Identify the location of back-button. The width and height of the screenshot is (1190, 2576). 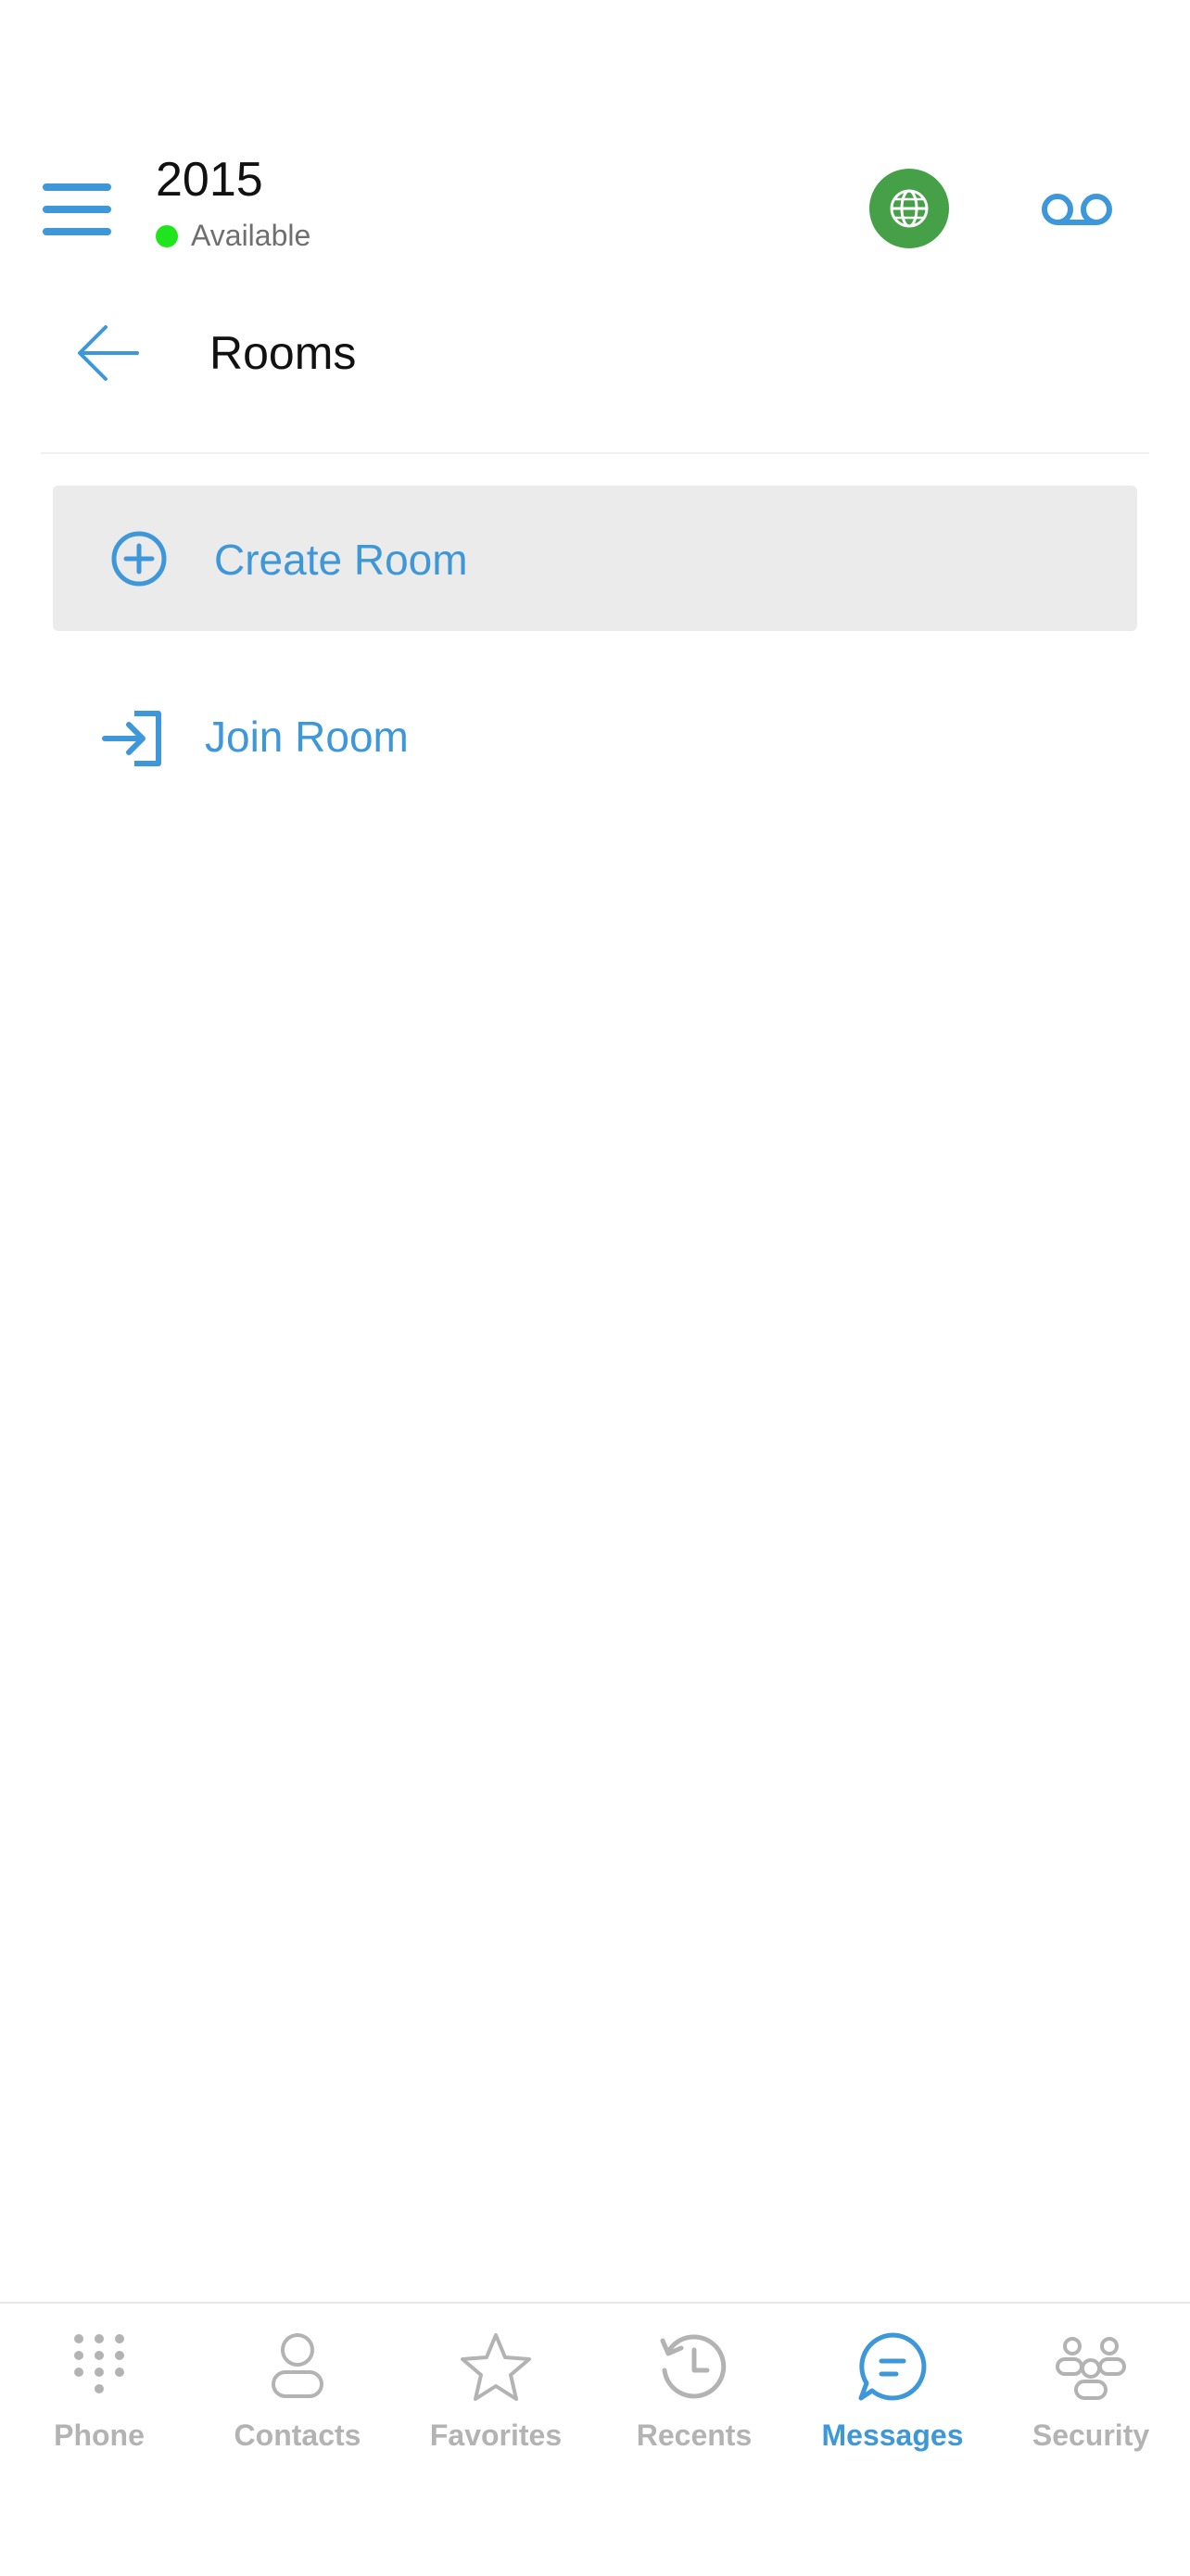
(108, 353).